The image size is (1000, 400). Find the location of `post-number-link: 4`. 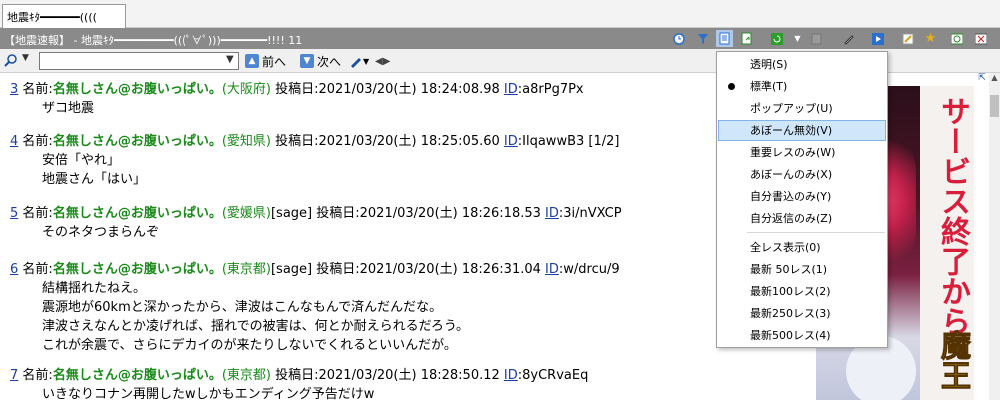

post-number-link: 4 is located at coordinates (14, 141).